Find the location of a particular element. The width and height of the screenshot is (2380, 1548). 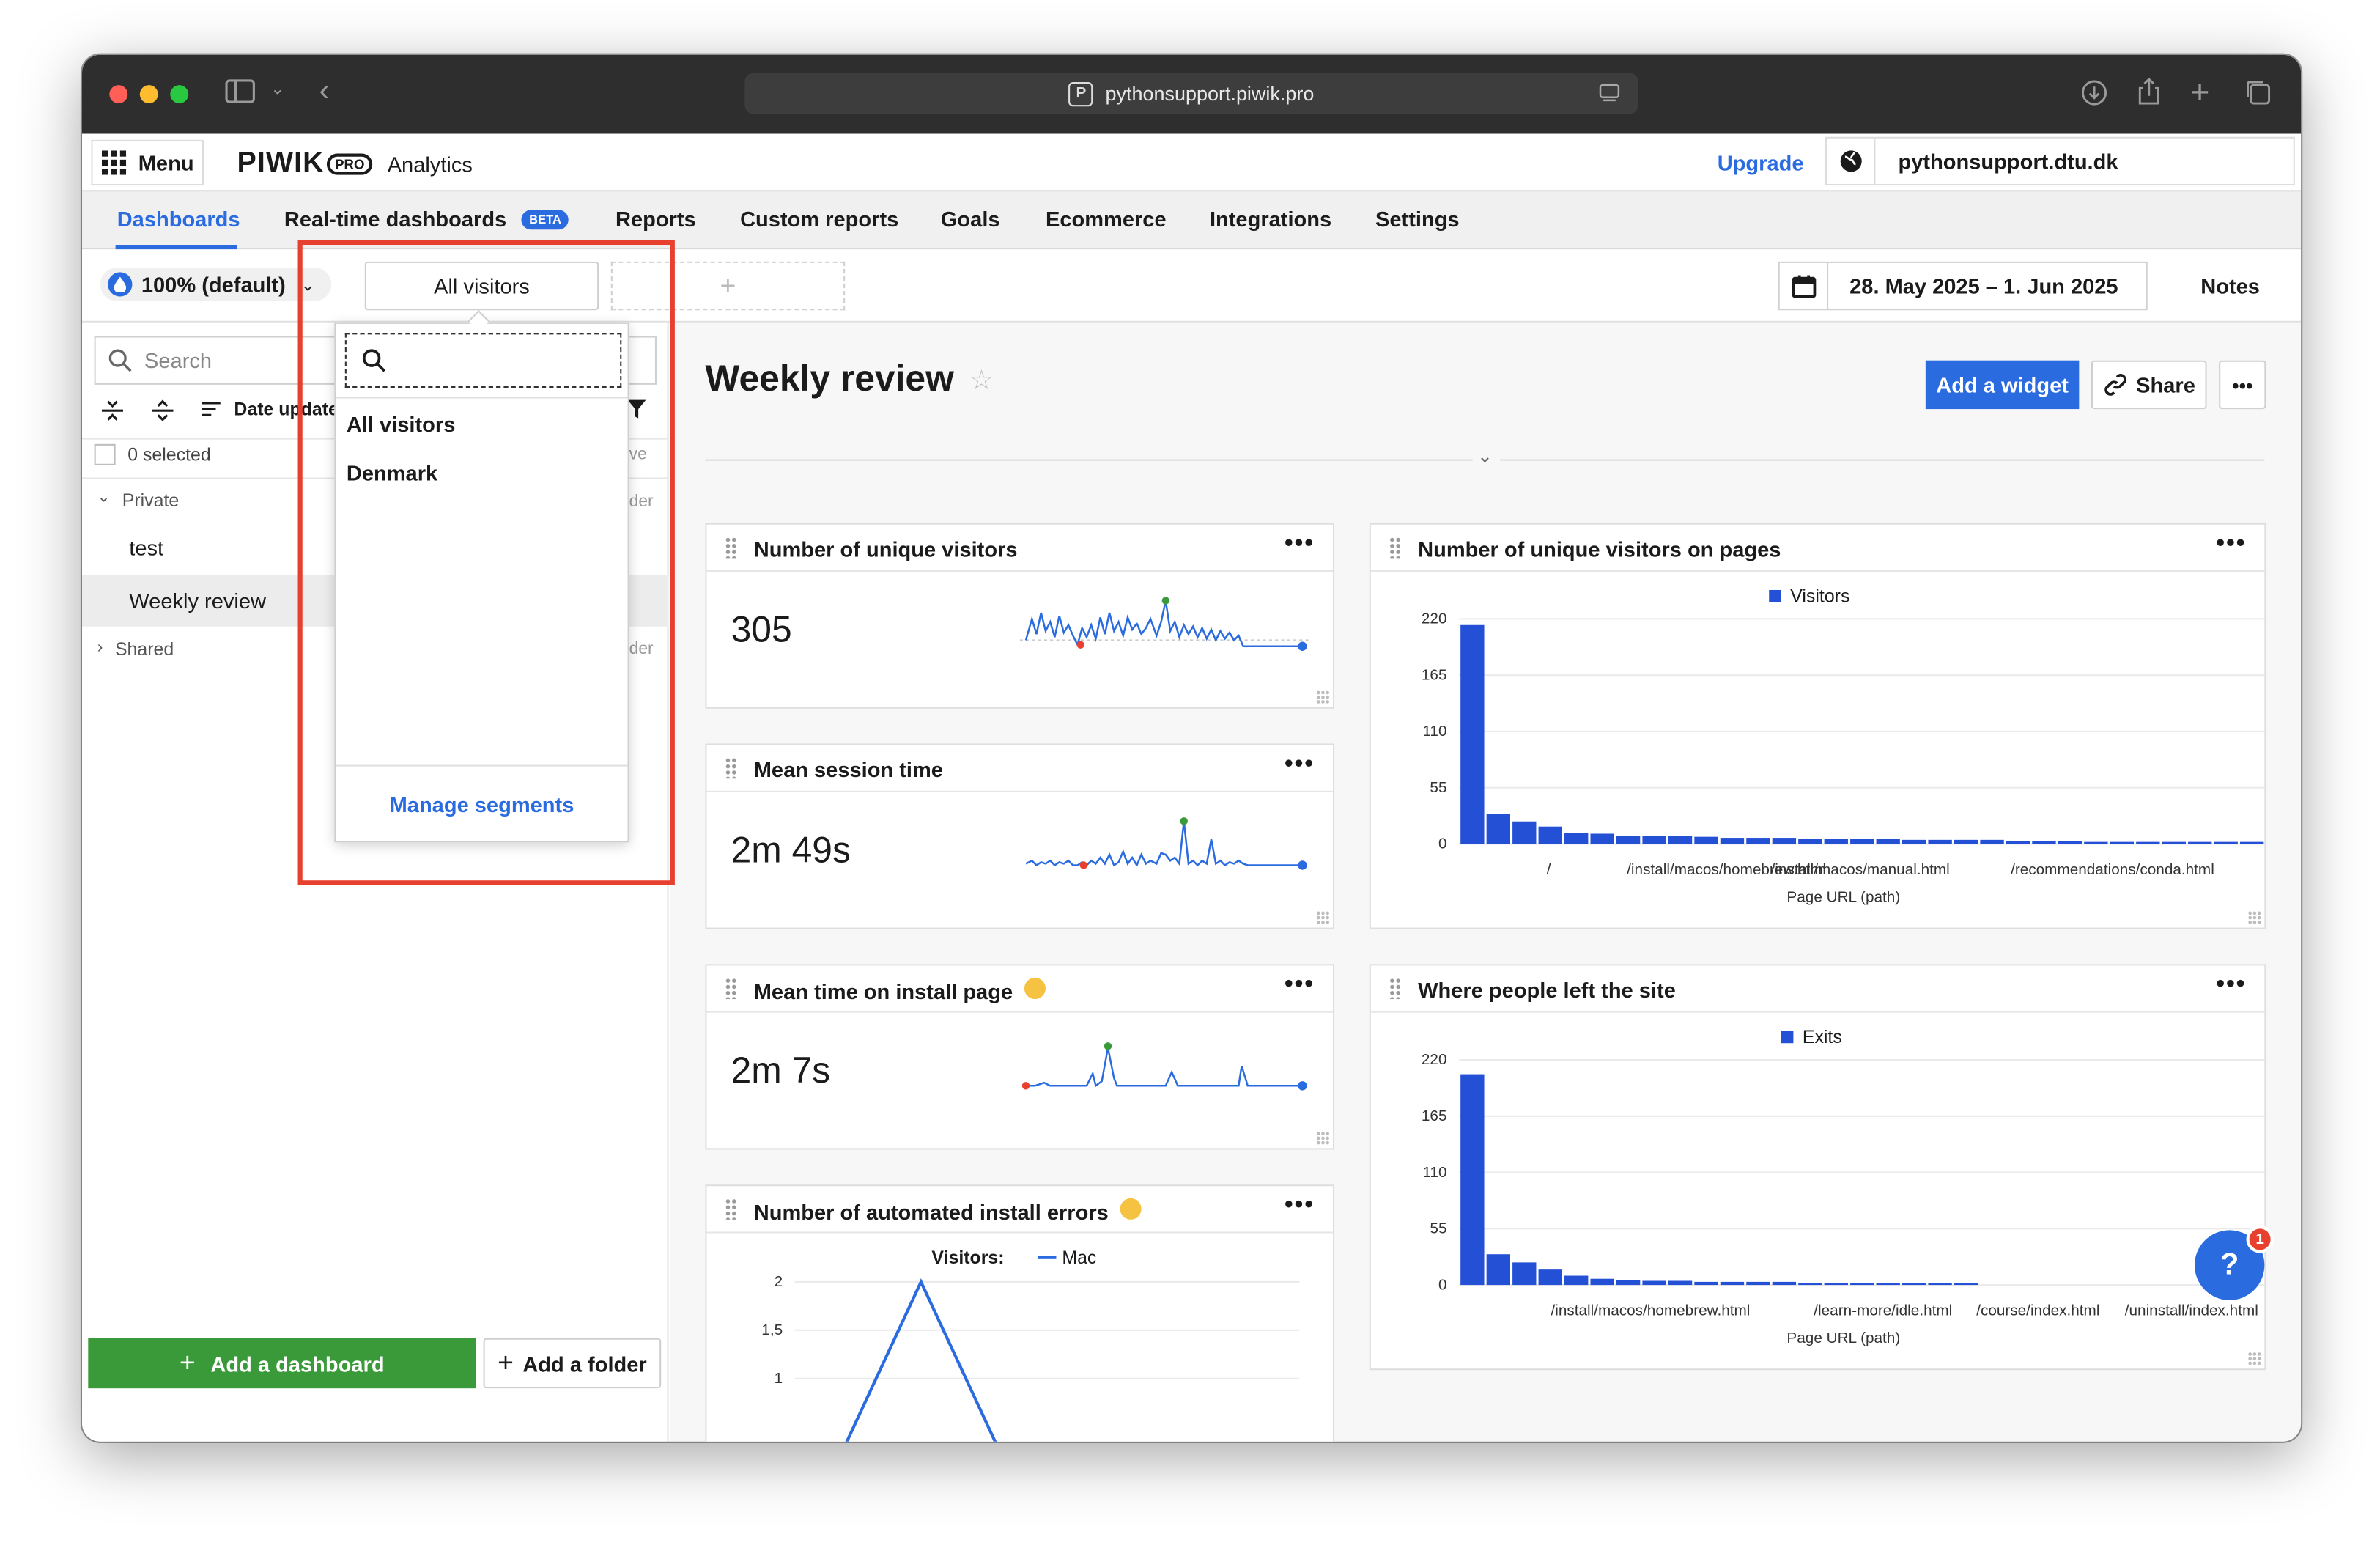

star-icon: ☆ is located at coordinates (981, 380).